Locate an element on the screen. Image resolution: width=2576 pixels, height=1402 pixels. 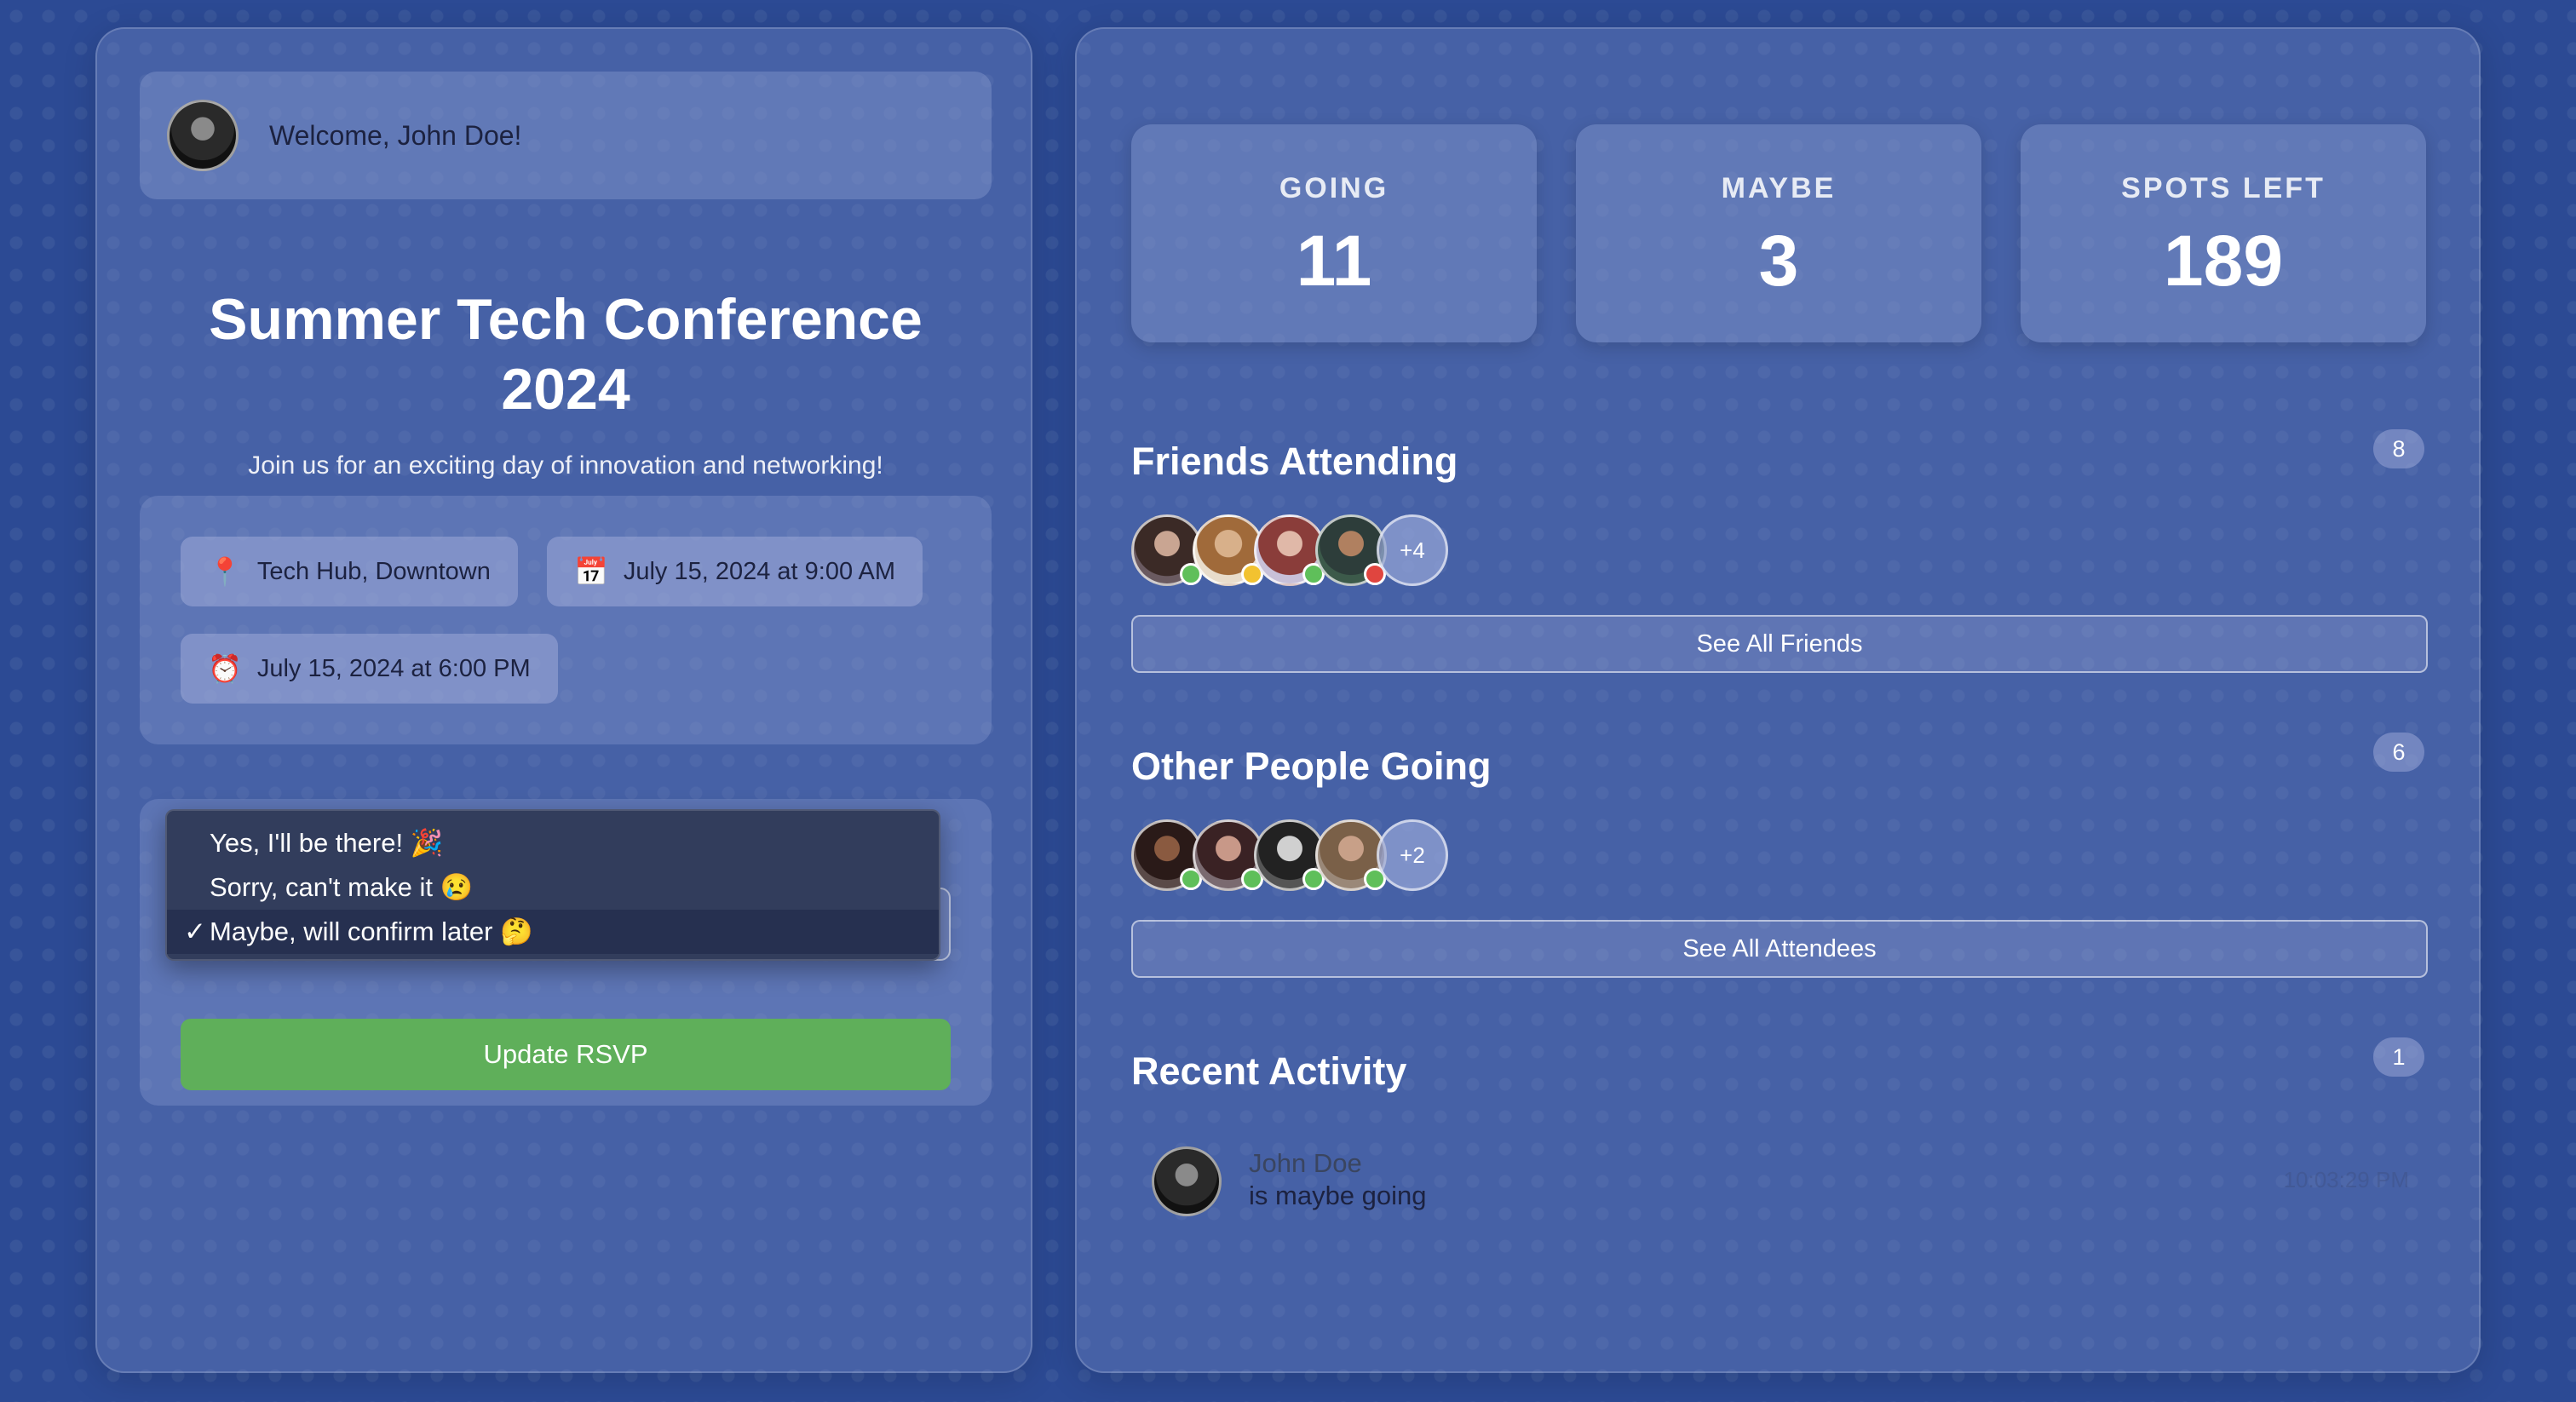
stat-label: GOING is located at coordinates (1334, 188).